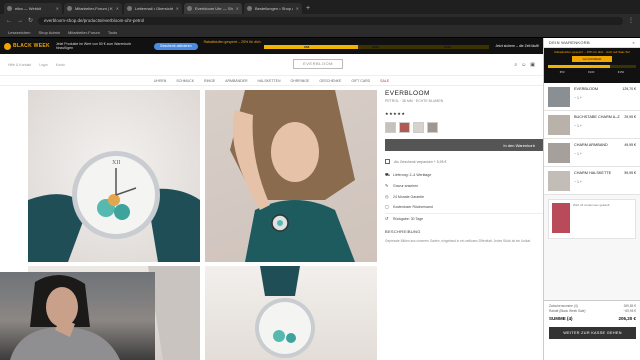 Image resolution: width=640 pixels, height=360 pixels. I want to click on tier-marker: €150, so click(447, 47).